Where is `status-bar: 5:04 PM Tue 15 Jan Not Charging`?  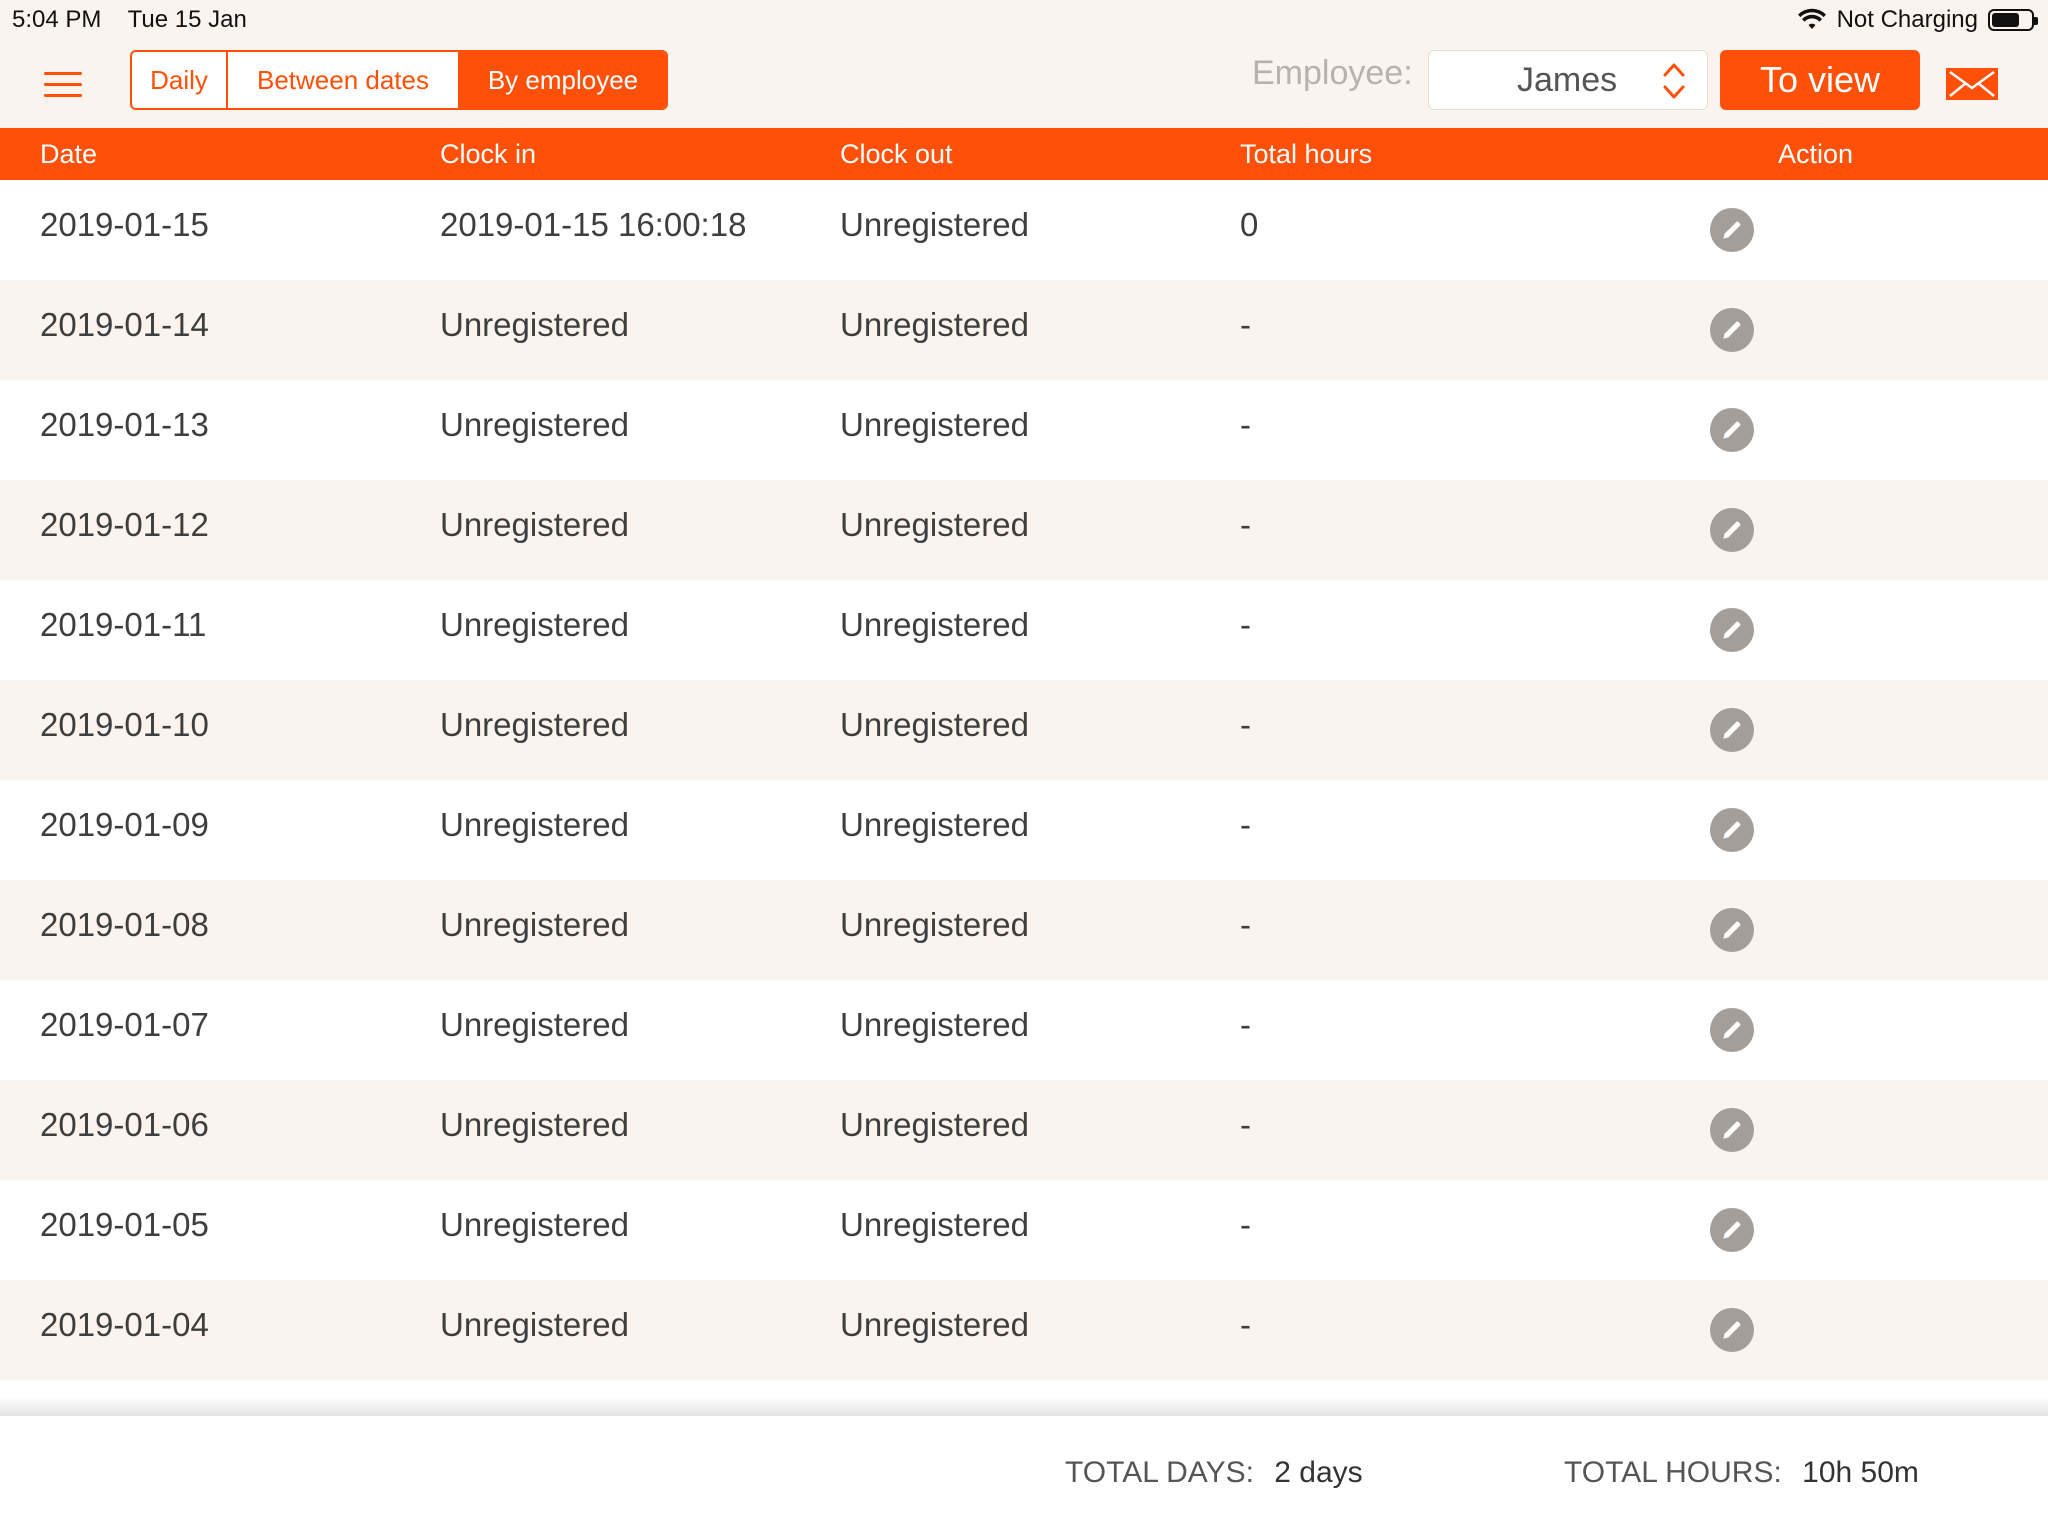
status-bar: 5:04 PM Tue 15 Jan Not Charging is located at coordinates (1024, 20).